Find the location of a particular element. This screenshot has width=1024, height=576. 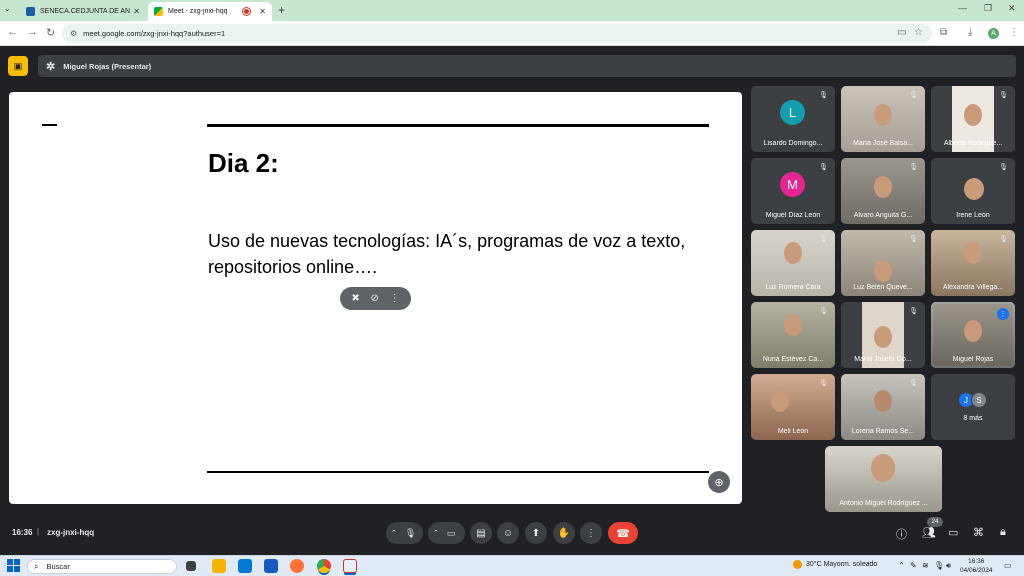

participant-tile: 🎙︎ Luz Romera Cara is located at coordinates (793, 263).